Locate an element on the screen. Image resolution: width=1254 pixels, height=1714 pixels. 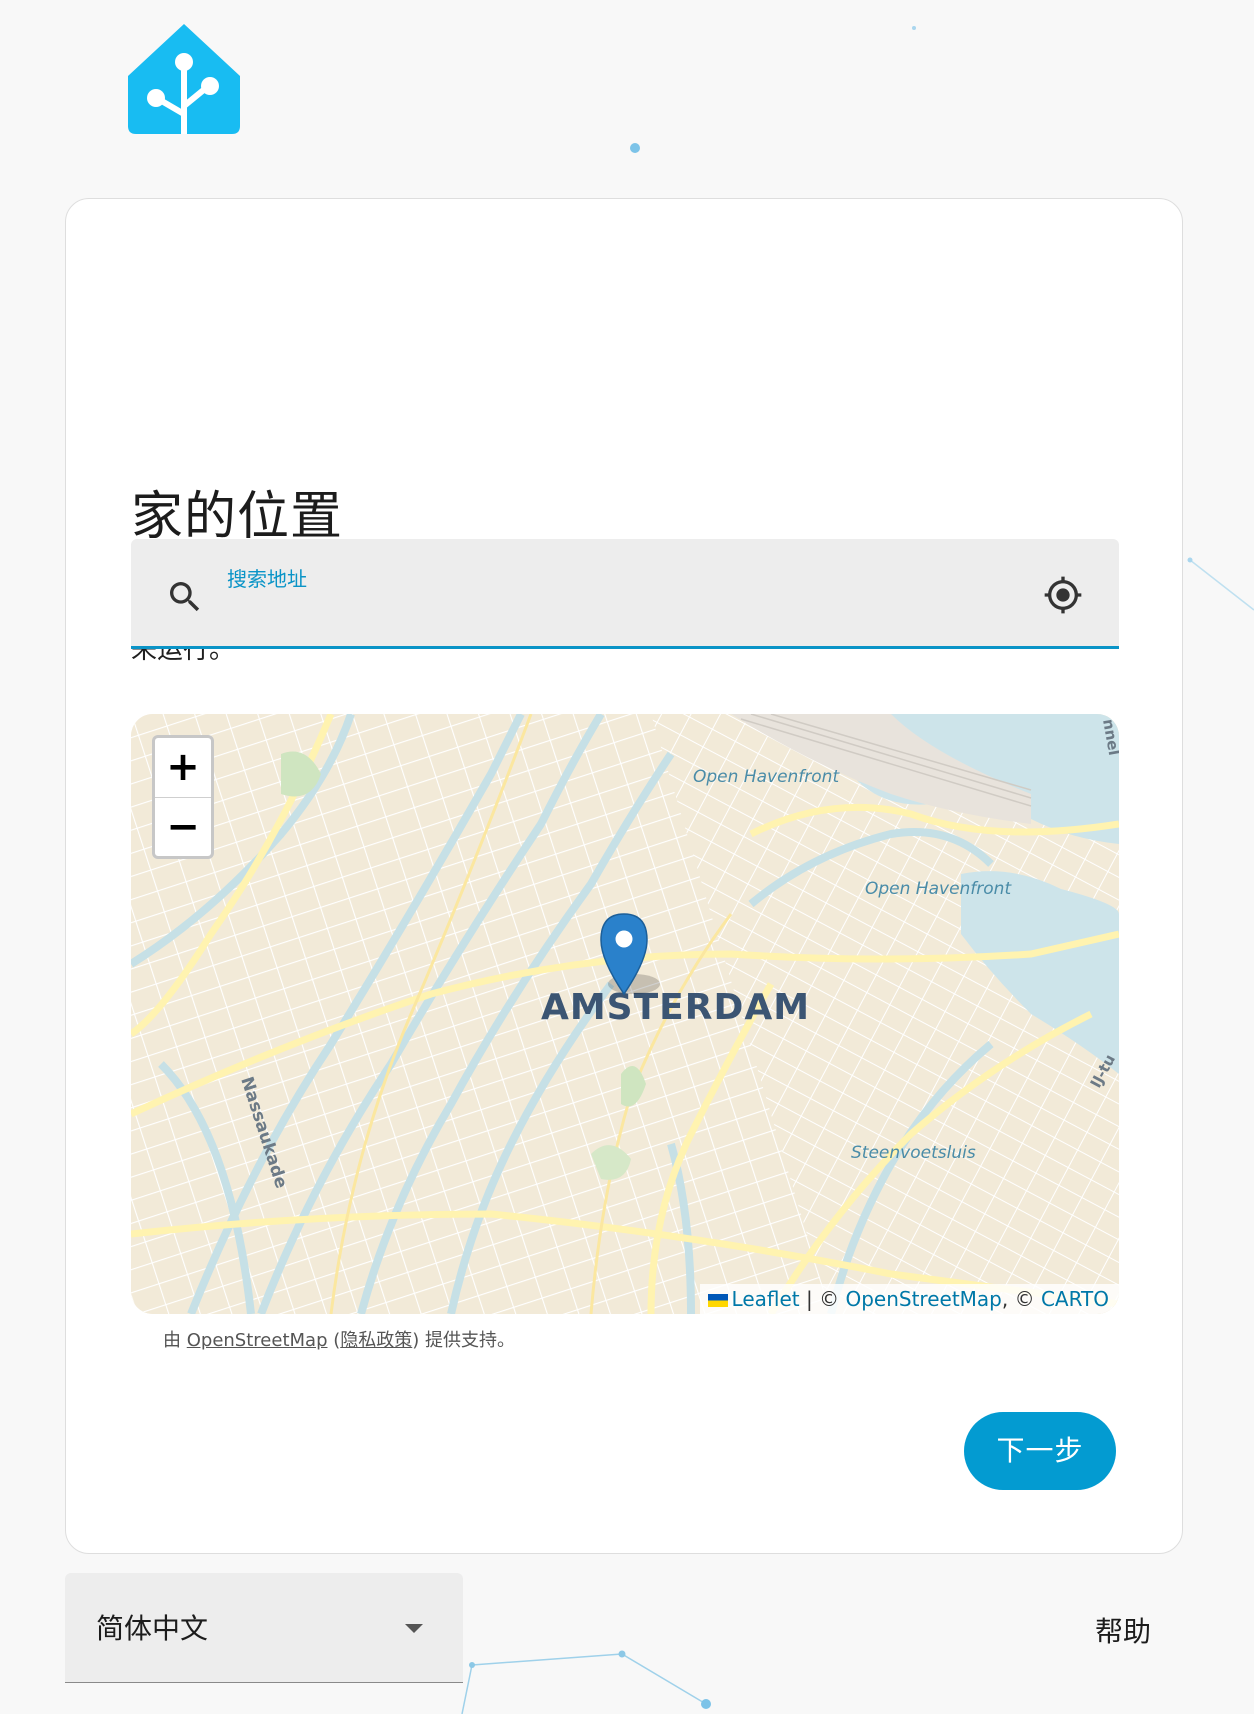
map-label-open-havenfront-1: Open Havenfront is located at coordinates (766, 777).